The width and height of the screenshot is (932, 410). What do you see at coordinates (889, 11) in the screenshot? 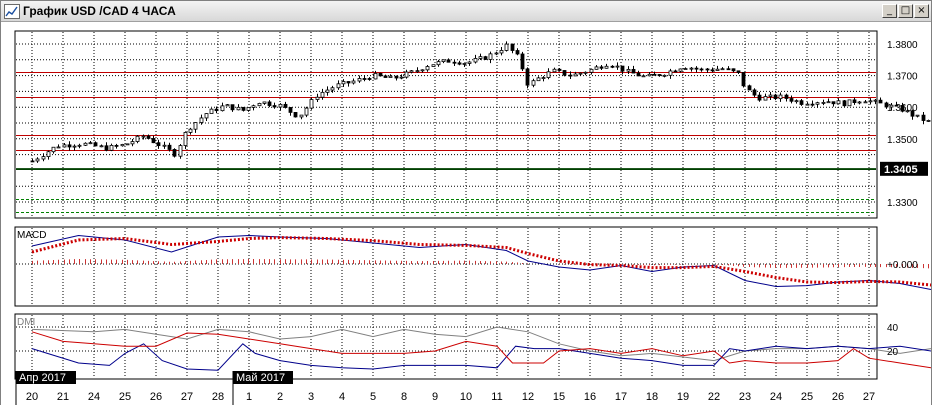
I see `minimize-button: _` at bounding box center [889, 11].